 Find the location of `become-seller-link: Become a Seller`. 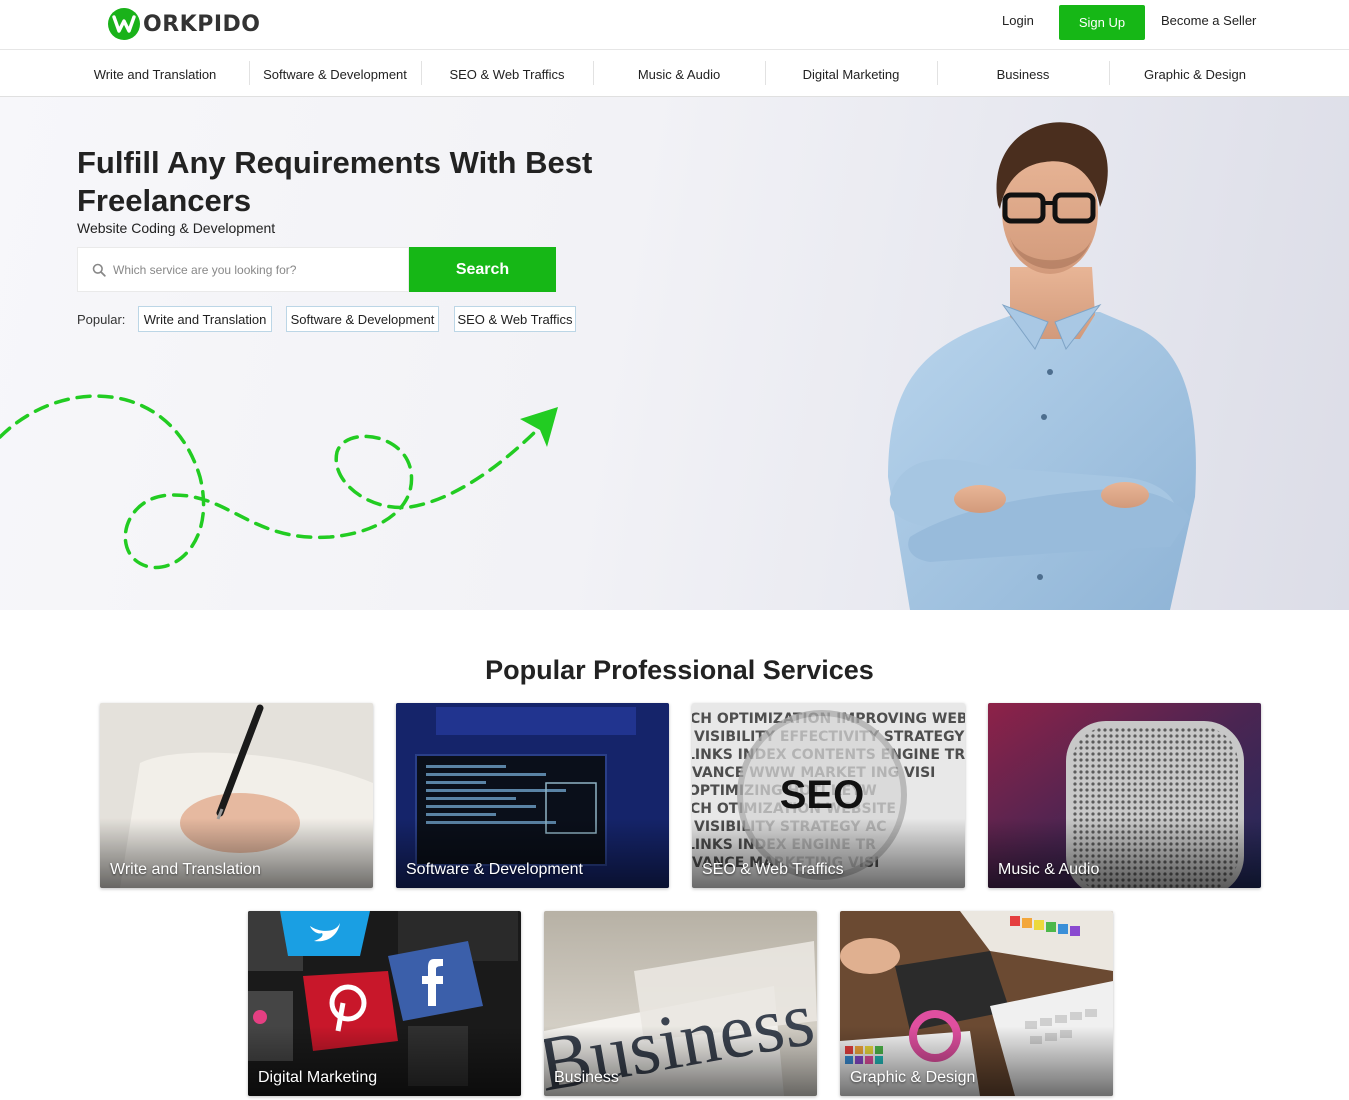

become-seller-link: Become a Seller is located at coordinates (1208, 20).